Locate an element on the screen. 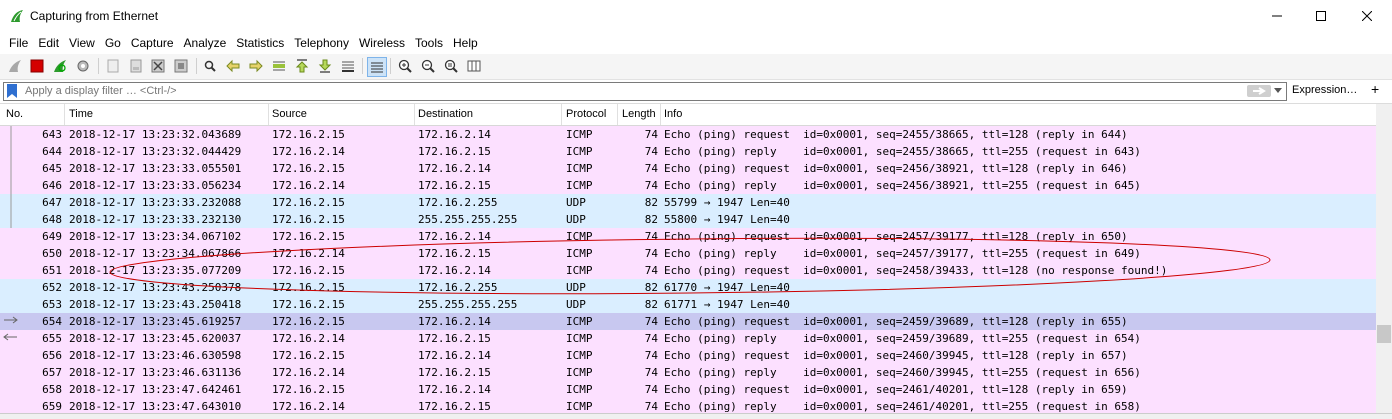 The width and height of the screenshot is (1392, 419). zoom-in-icon is located at coordinates (405, 66).